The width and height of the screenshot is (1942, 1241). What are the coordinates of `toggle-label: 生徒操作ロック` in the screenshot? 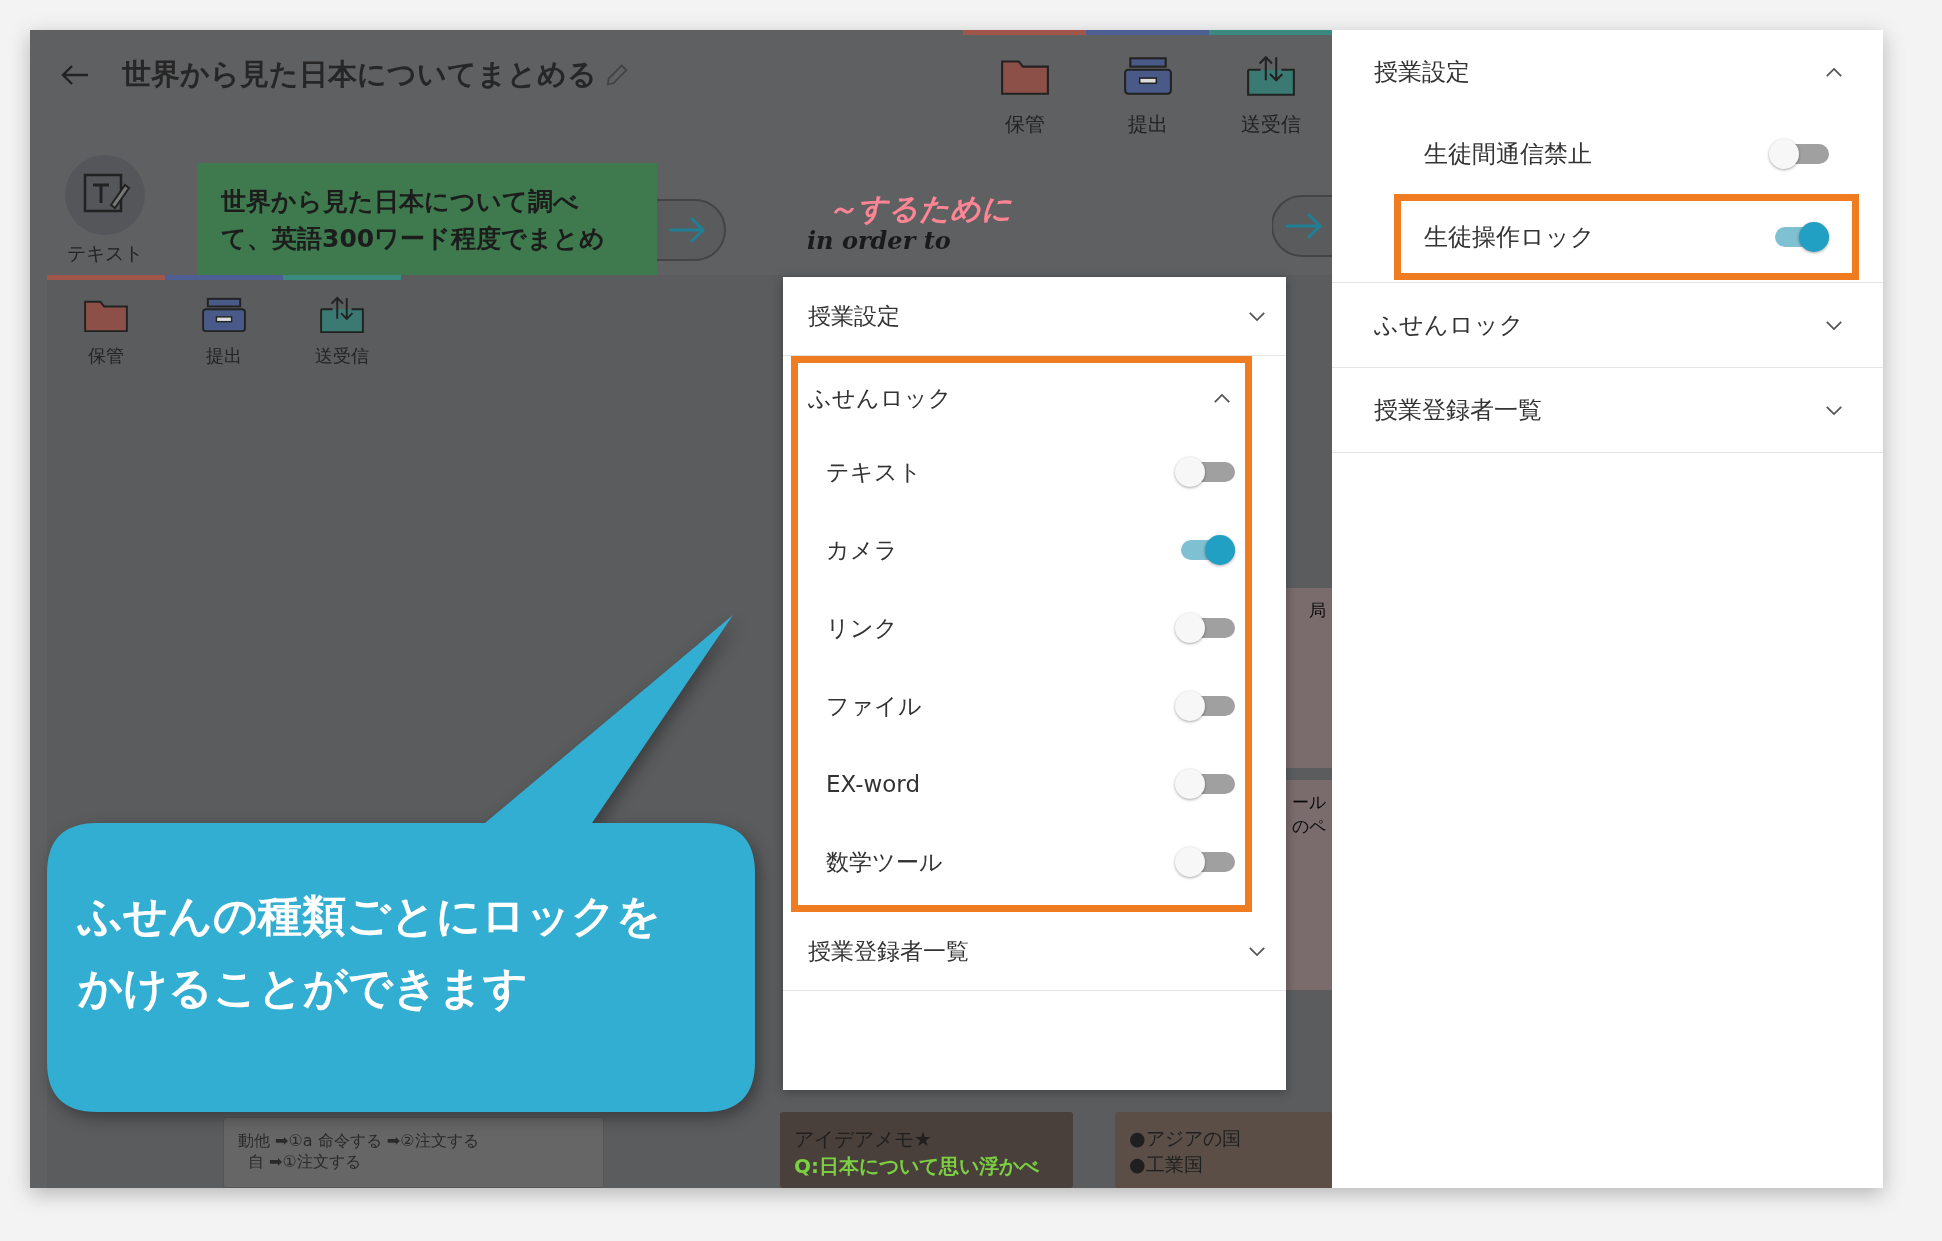 It's located at (1509, 237).